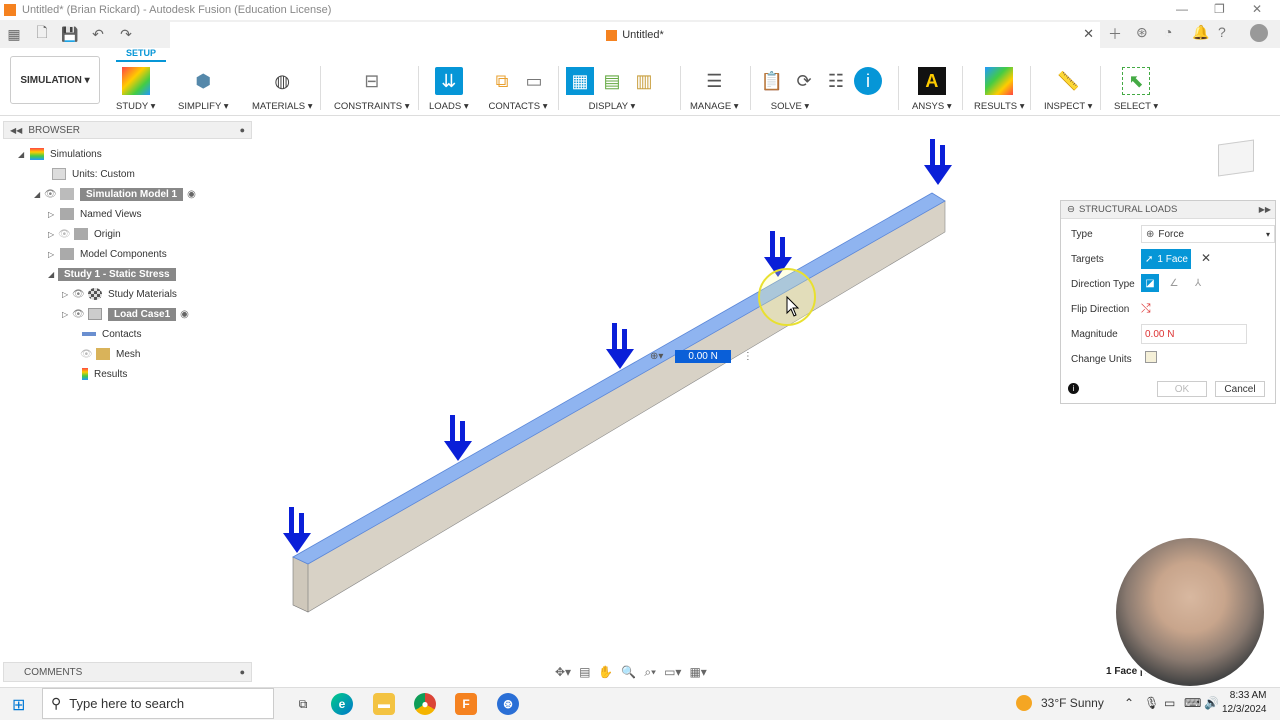 This screenshot has width=1280, height=720. Describe the element at coordinates (1208, 234) in the screenshot. I see `type-dropdown: ⊕ Force ▾` at that location.